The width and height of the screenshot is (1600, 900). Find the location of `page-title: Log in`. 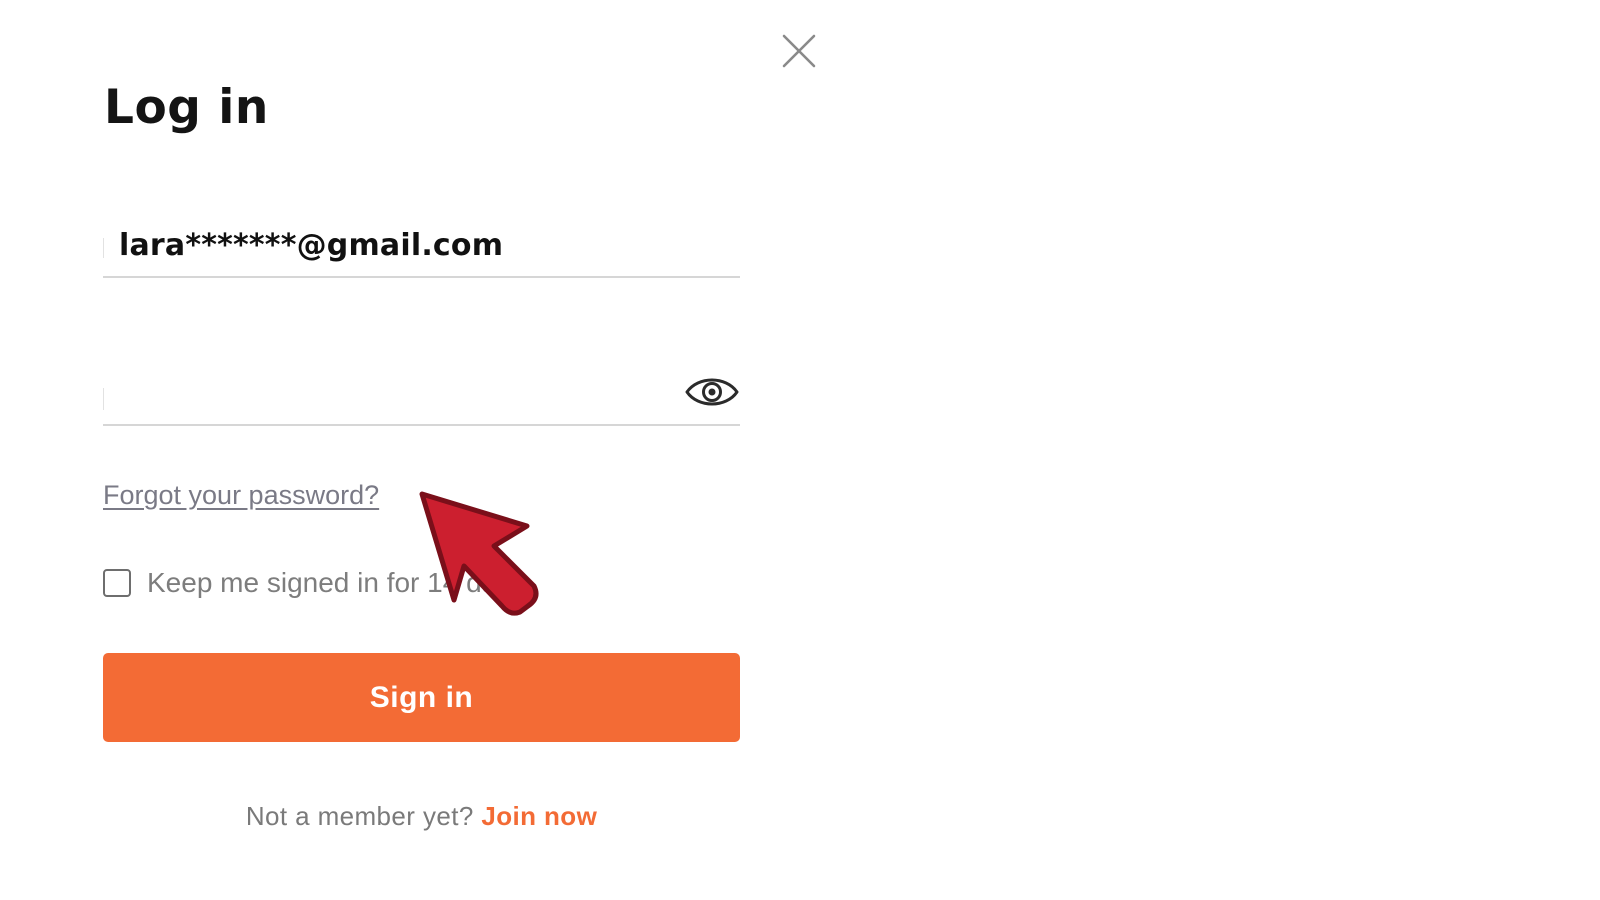

page-title: Log in is located at coordinates (186, 107).